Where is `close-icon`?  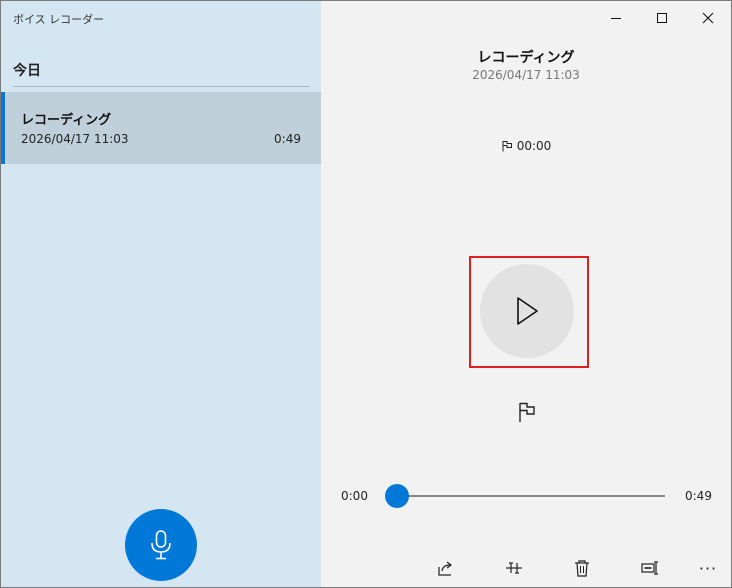 close-icon is located at coordinates (708, 18).